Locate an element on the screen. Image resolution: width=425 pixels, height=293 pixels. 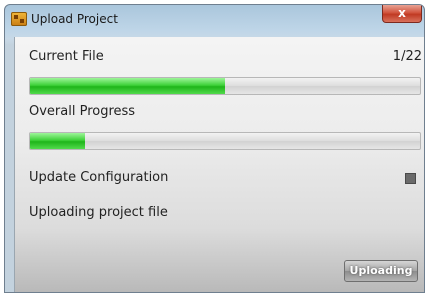
file-counter: 1/22 is located at coordinates (407, 56).